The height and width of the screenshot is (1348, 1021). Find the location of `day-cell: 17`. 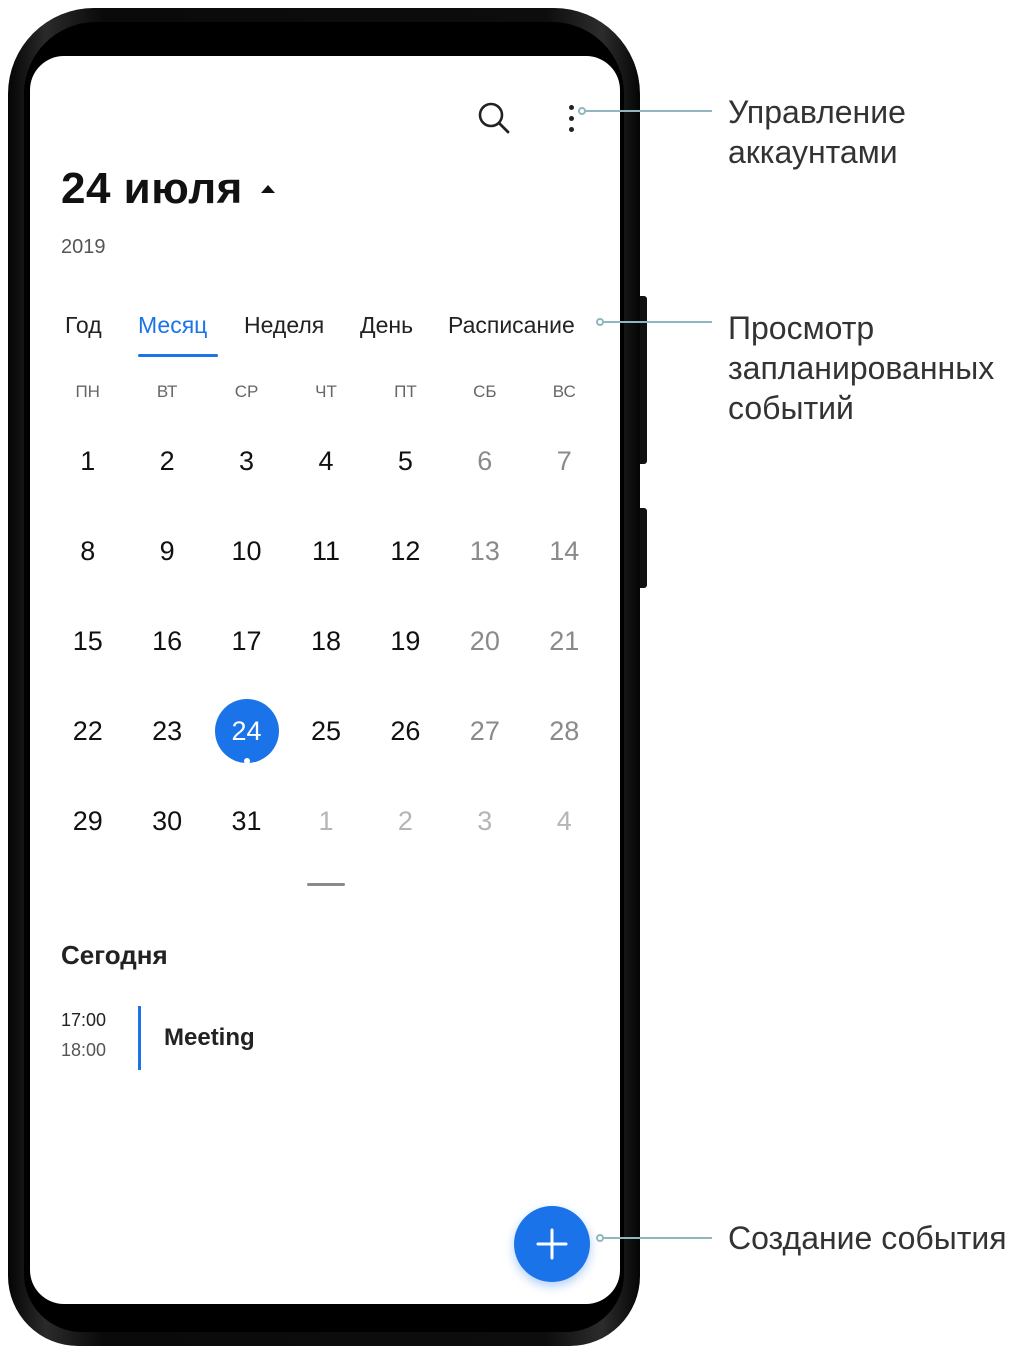

day-cell: 17 is located at coordinates (246, 641).